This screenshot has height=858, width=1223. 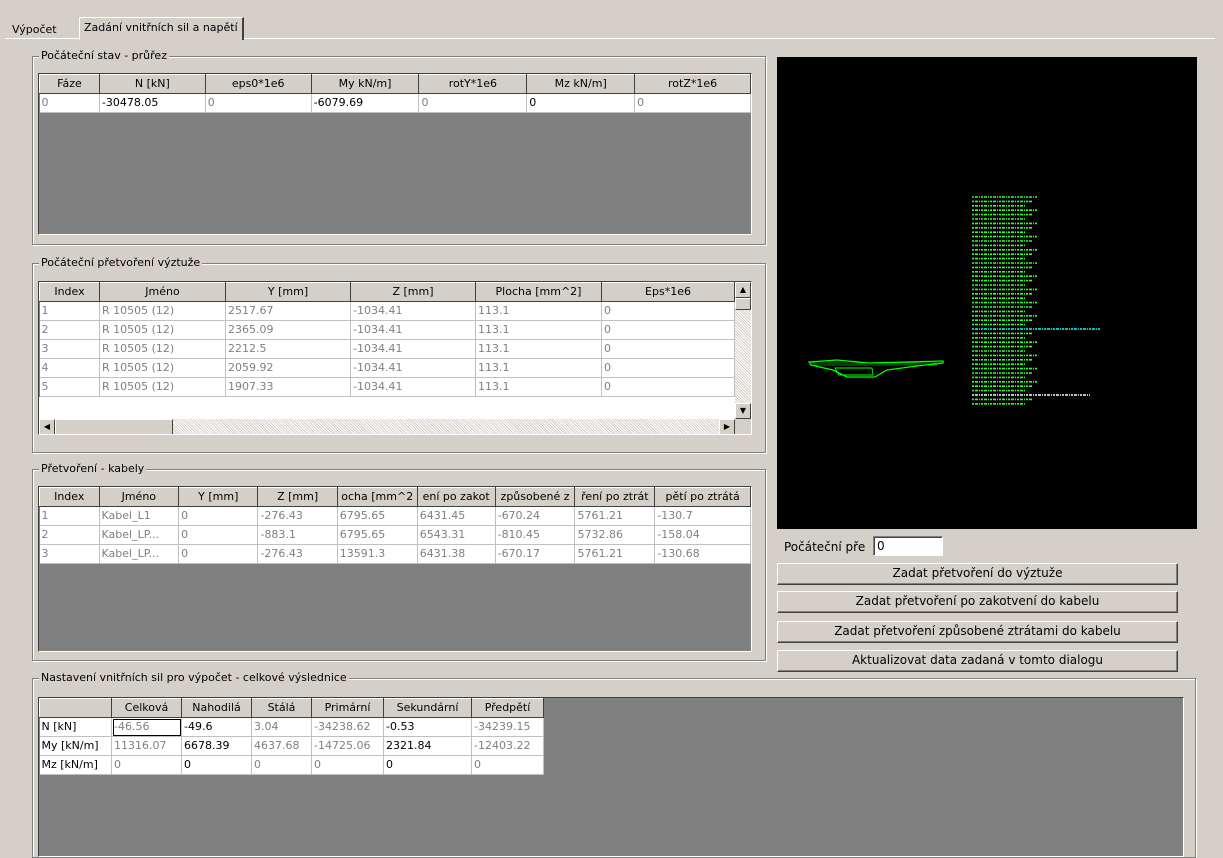 What do you see at coordinates (297, 516) in the screenshot?
I see `cables-cell: -276.43` at bounding box center [297, 516].